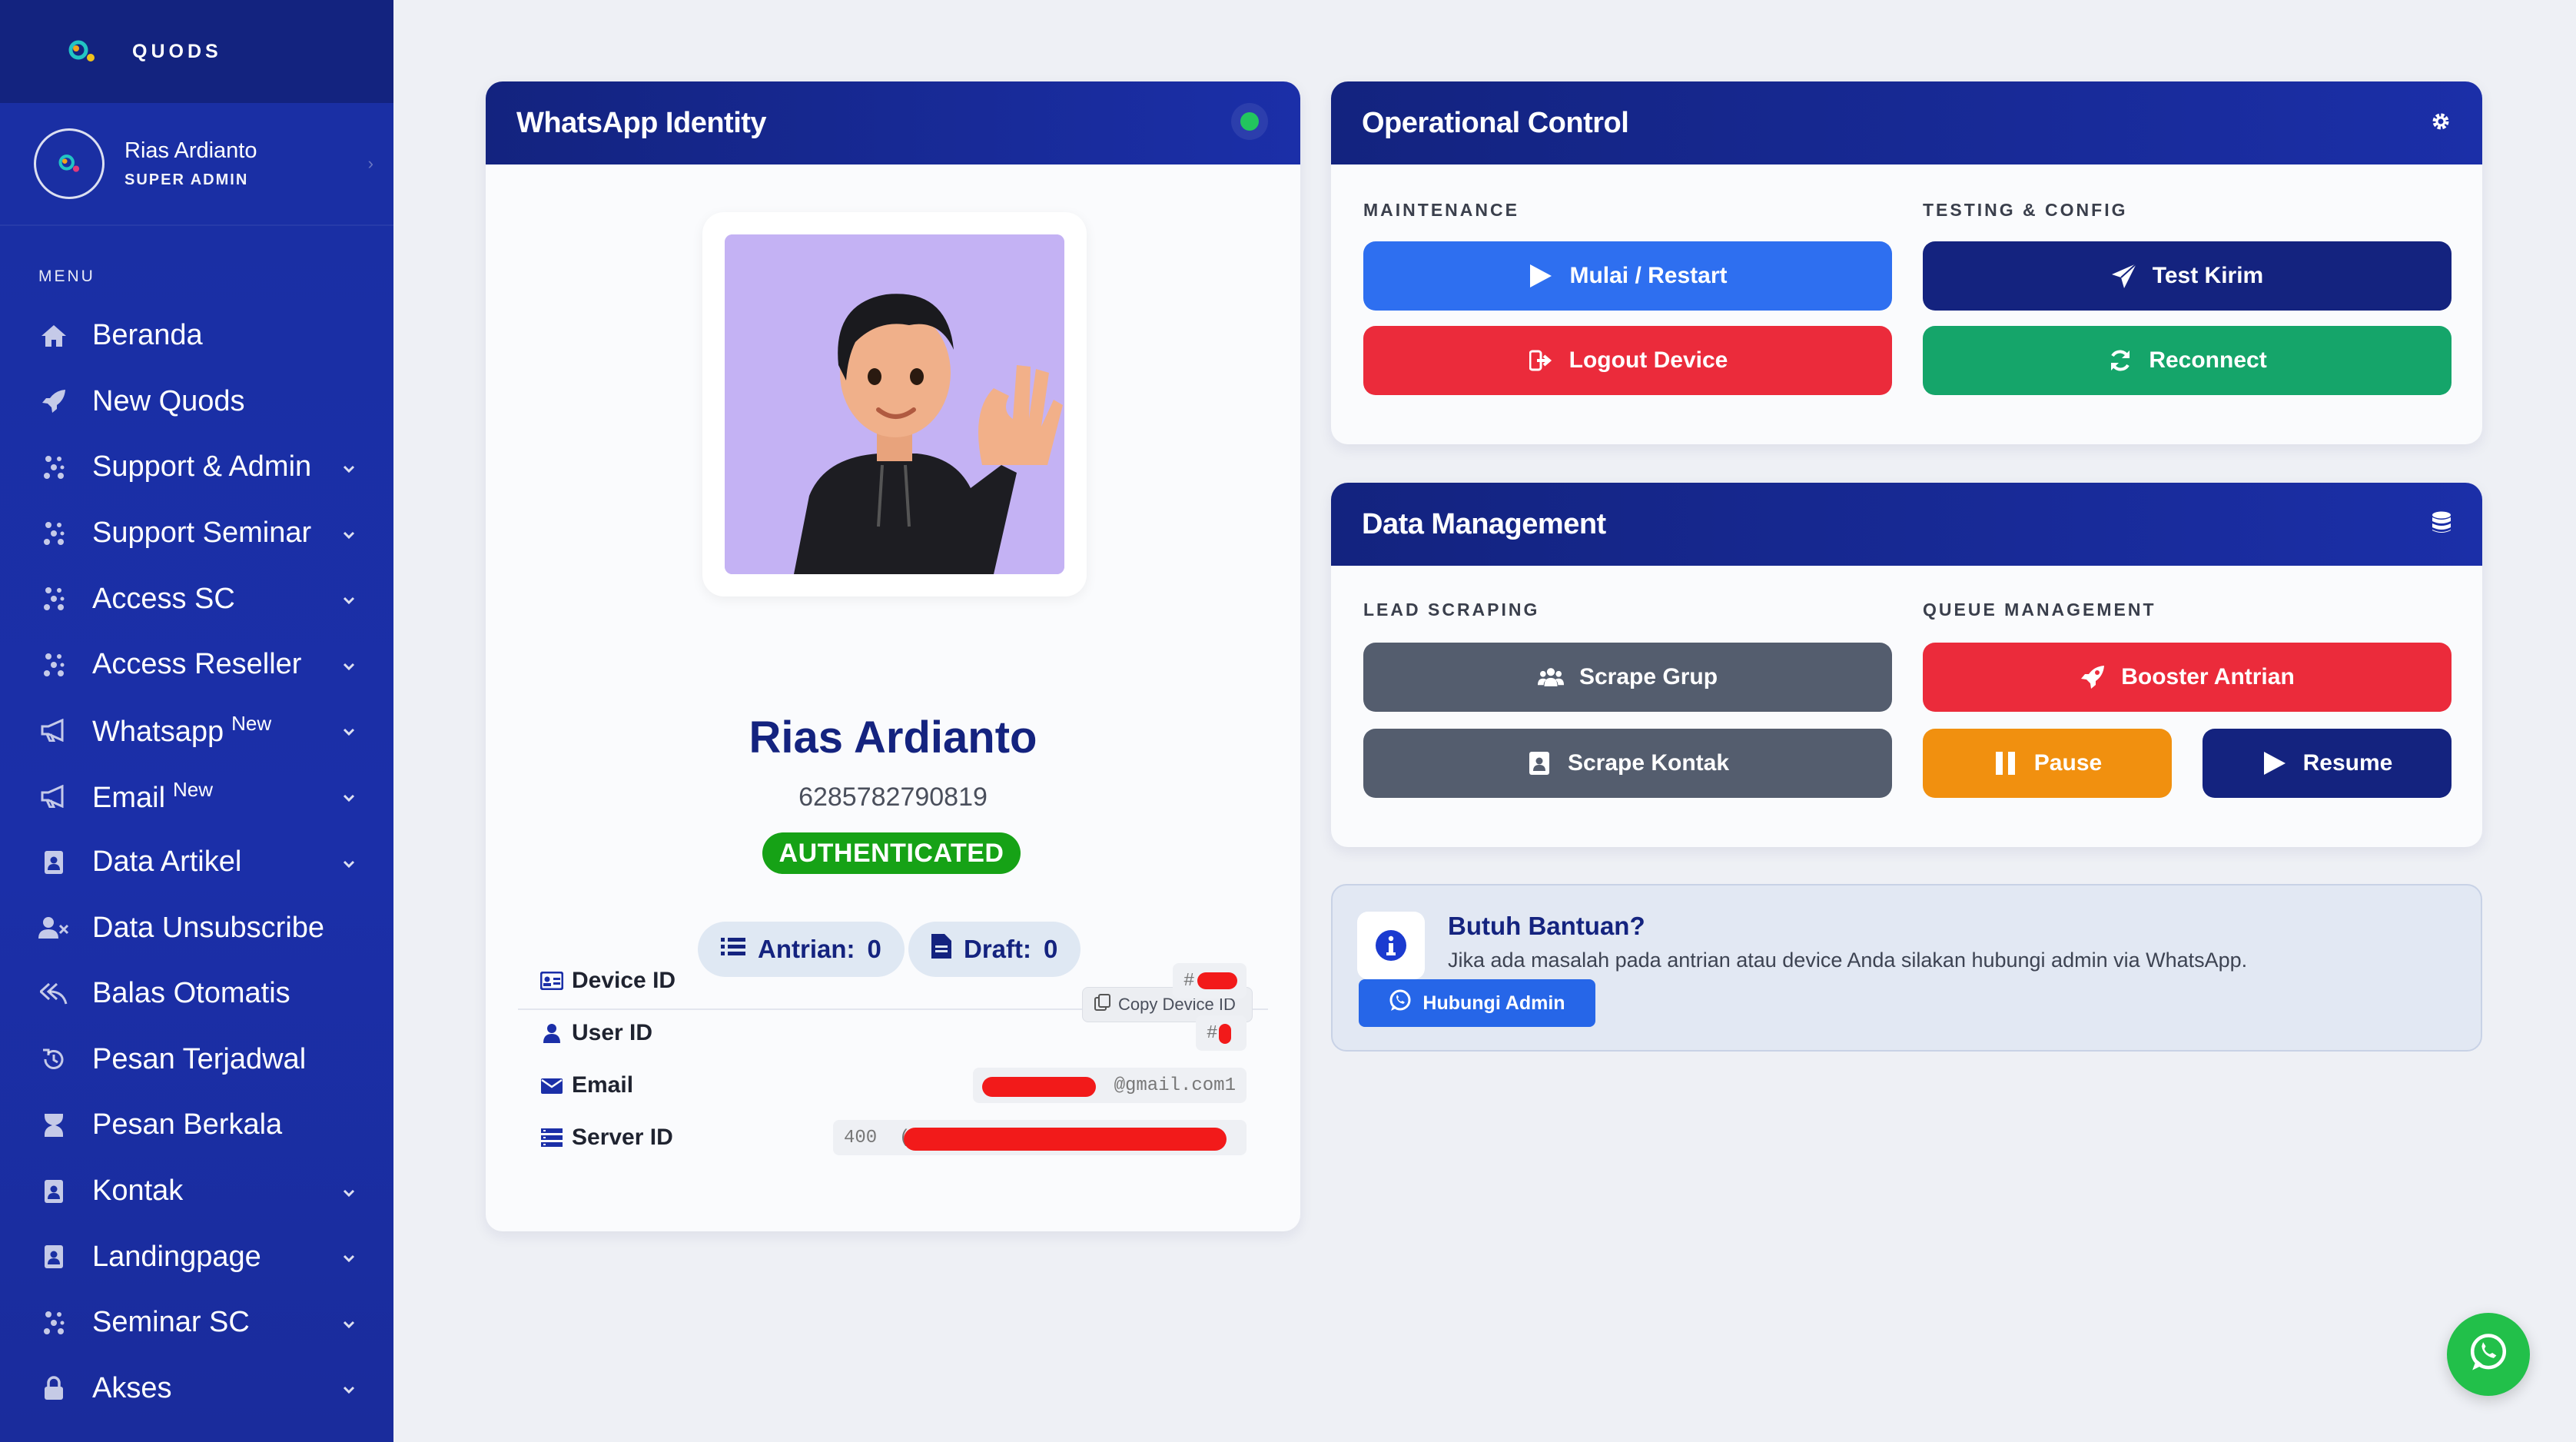 Image resolution: width=2576 pixels, height=1442 pixels. I want to click on info-label: Email, so click(603, 1085).